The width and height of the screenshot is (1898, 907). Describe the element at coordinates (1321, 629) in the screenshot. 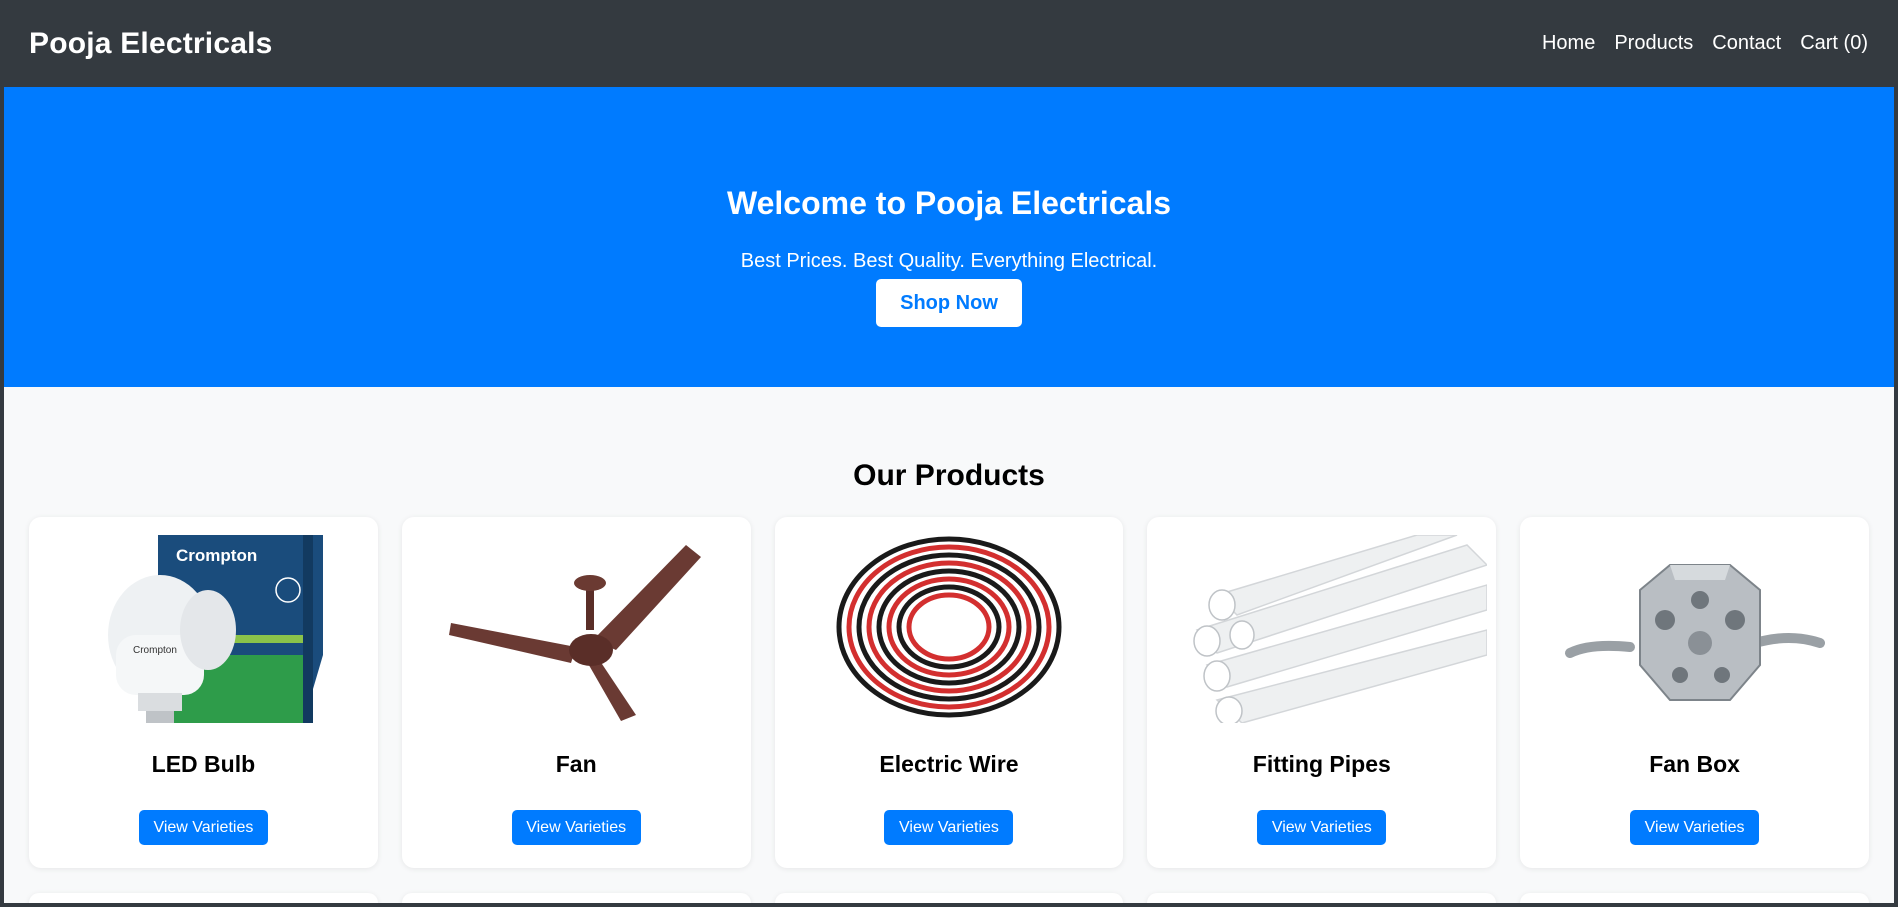

I see `fitting-pipes-image` at that location.